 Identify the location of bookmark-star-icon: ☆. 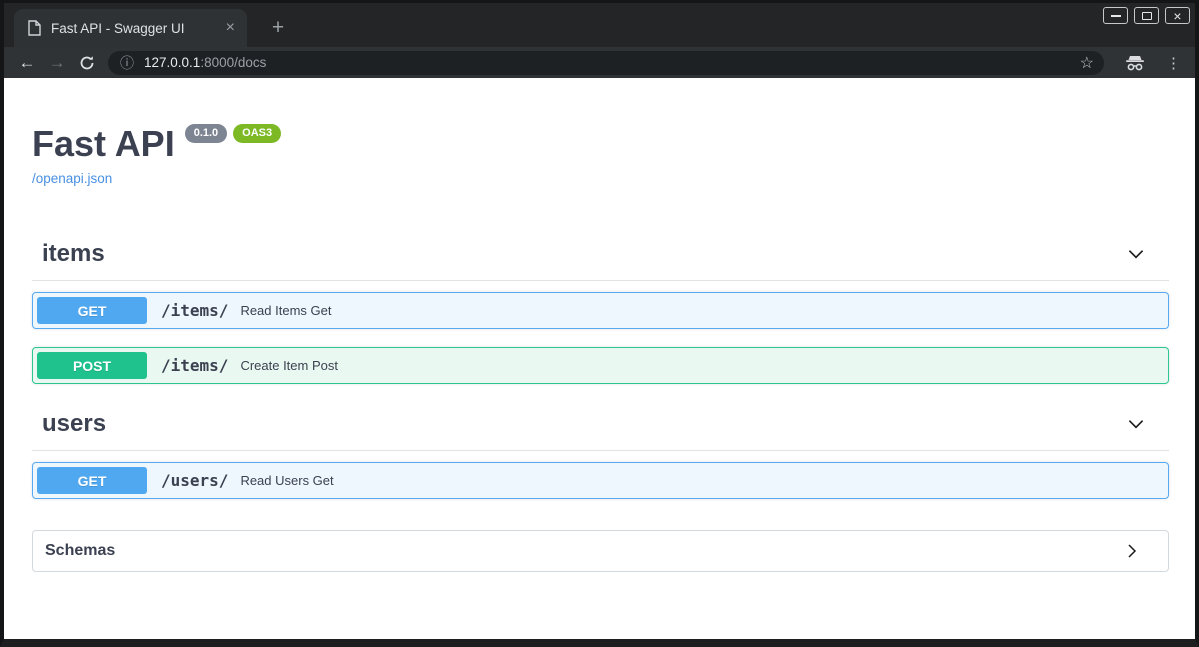
(1087, 63).